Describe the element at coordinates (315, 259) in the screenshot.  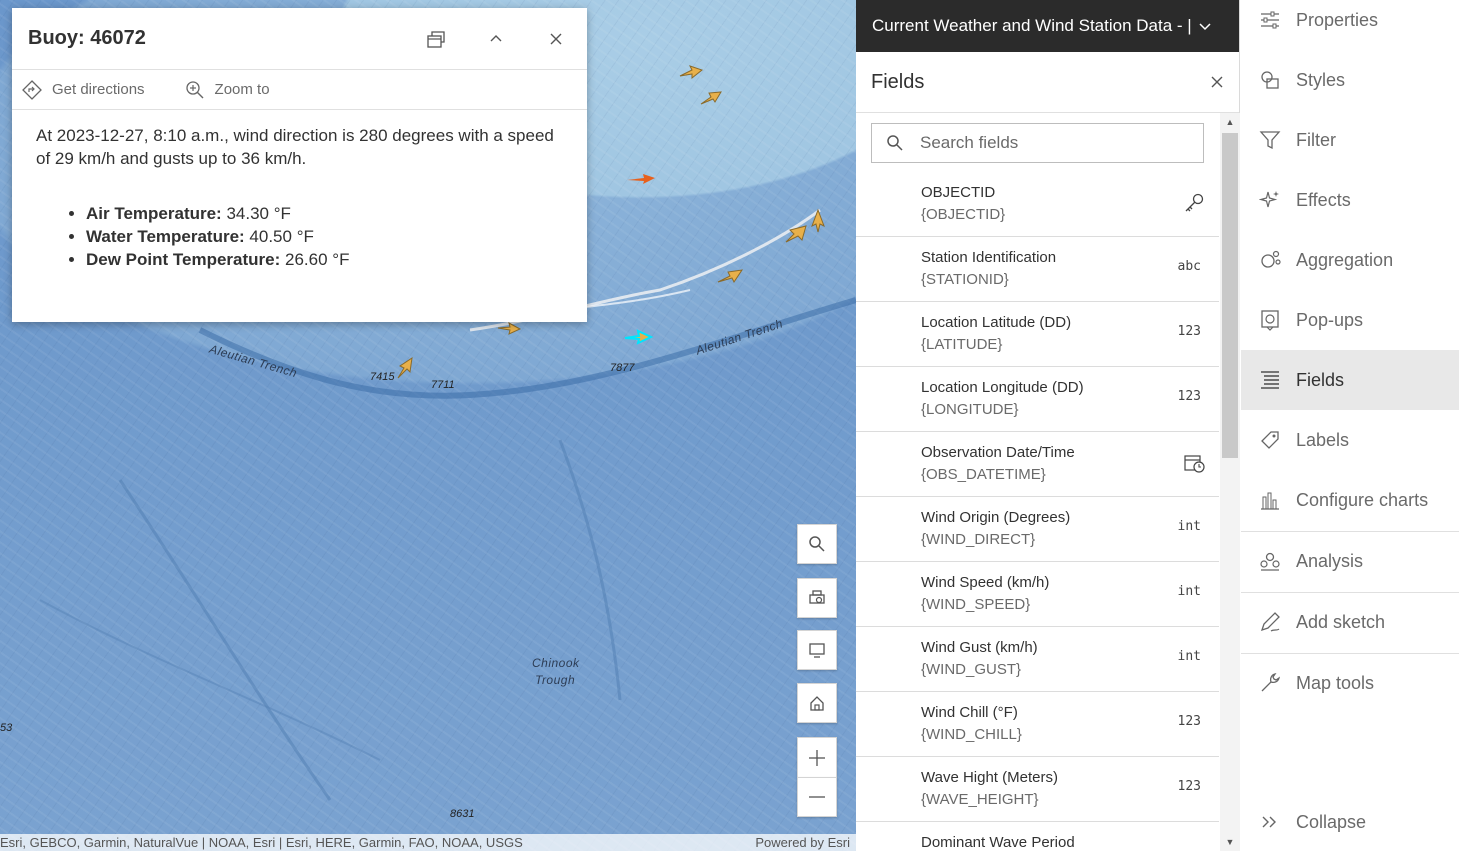
I see `attribute-value: 26.60 °F` at that location.